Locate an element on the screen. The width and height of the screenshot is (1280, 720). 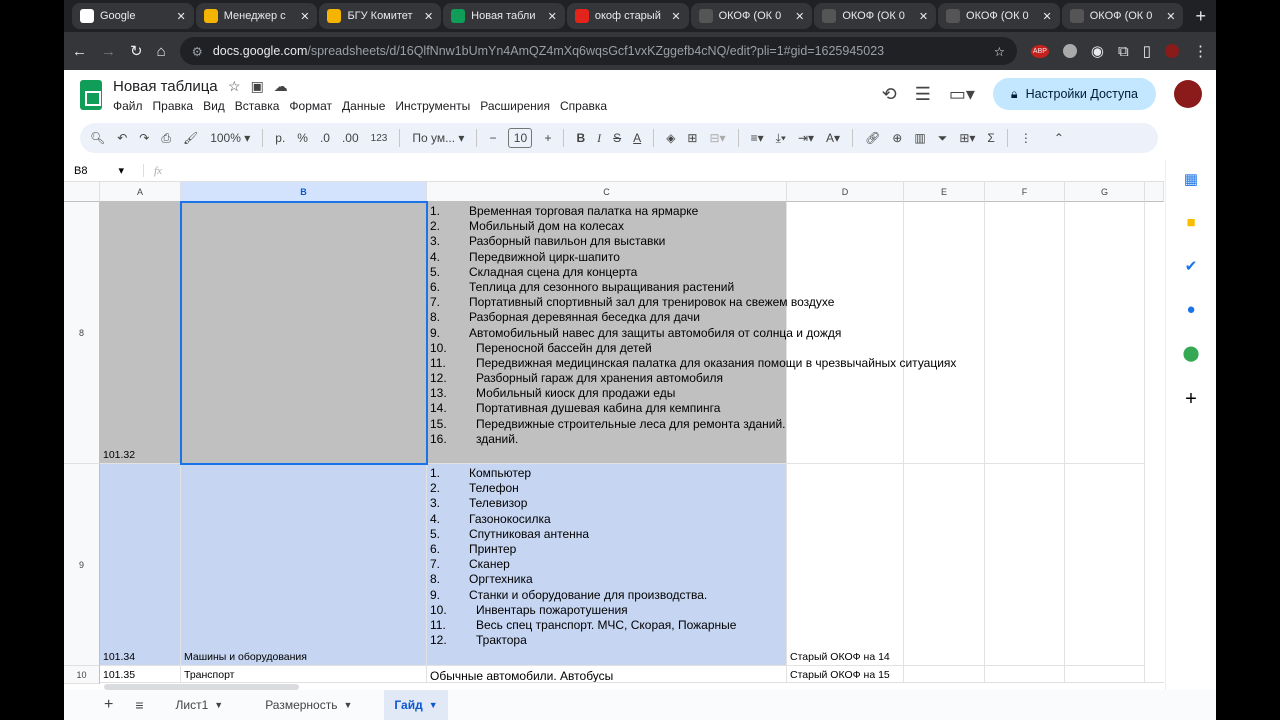
cell-G9 is located at coordinates (1105, 565).